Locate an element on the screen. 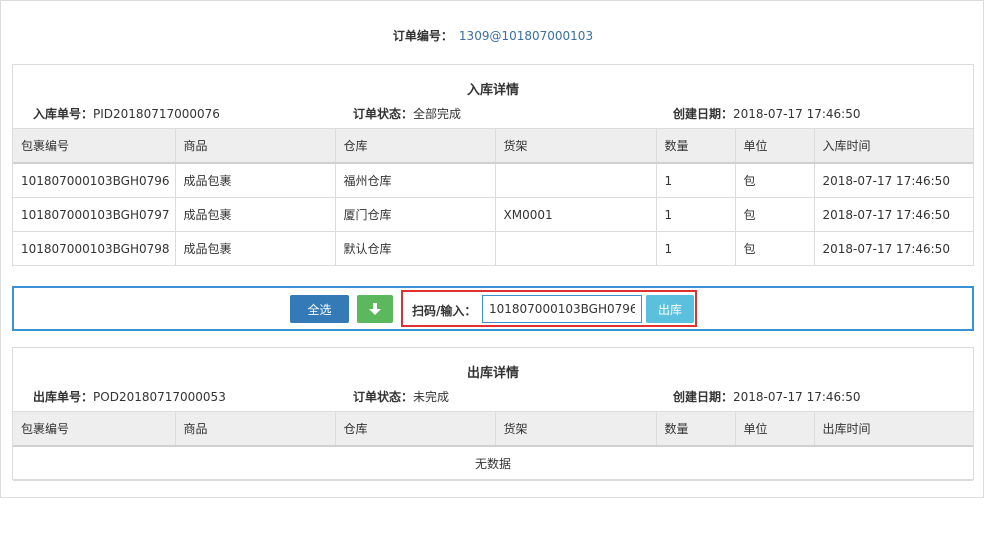  inbound-status: 订单状态：全部完成 is located at coordinates (407, 113).